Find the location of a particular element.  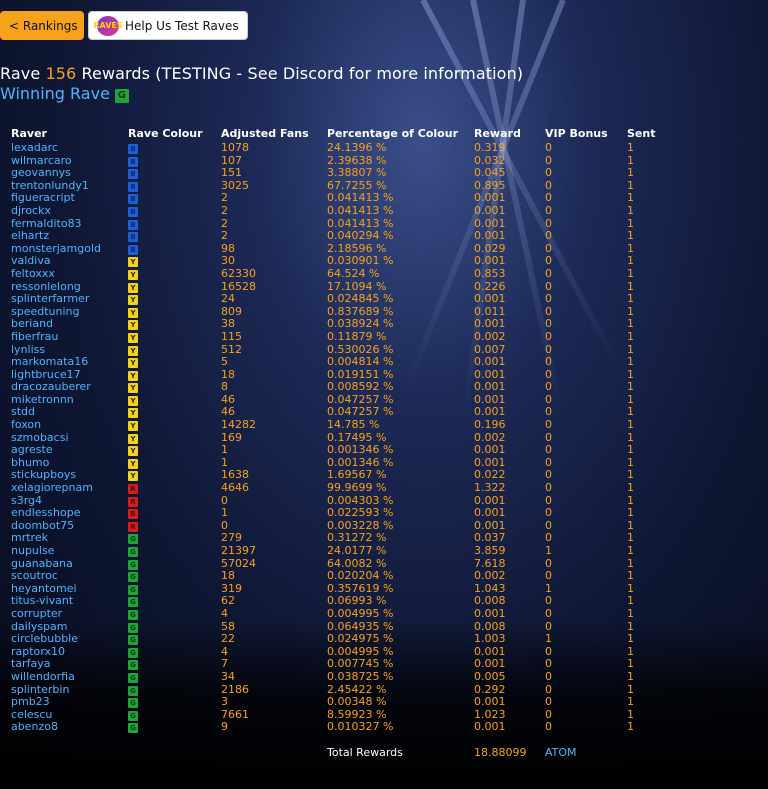

col-percentage: Percentage of Colour is located at coordinates (392, 133).